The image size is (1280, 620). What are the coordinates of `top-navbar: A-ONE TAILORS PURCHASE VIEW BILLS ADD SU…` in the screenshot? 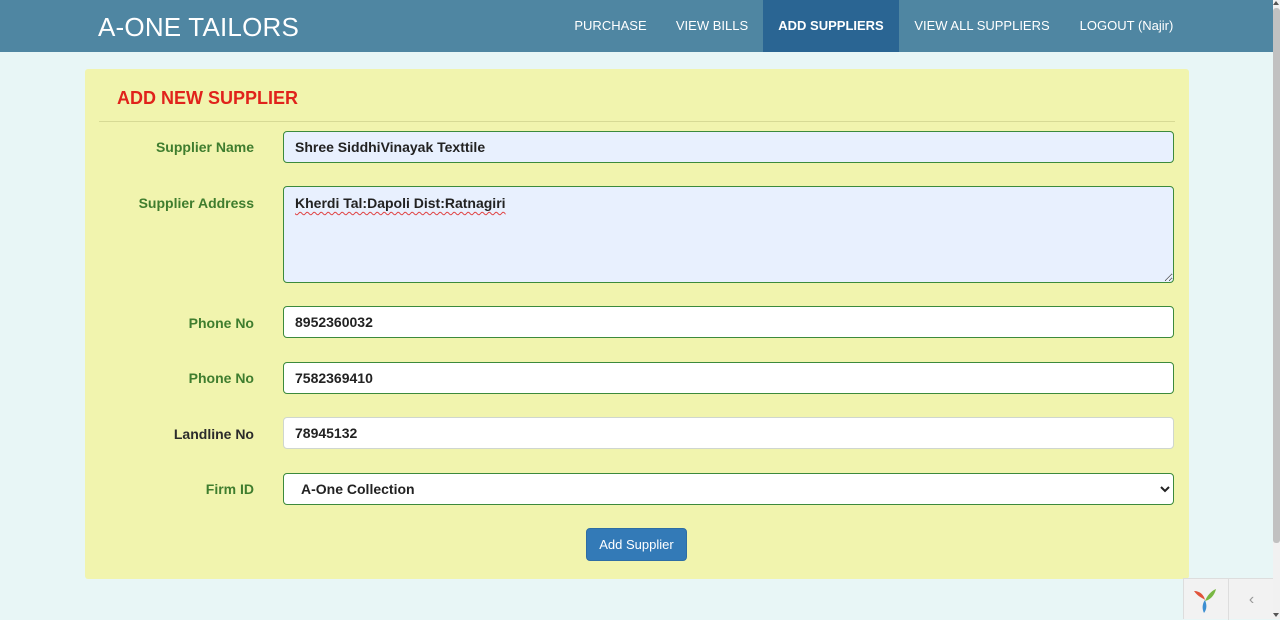 It's located at (636, 26).